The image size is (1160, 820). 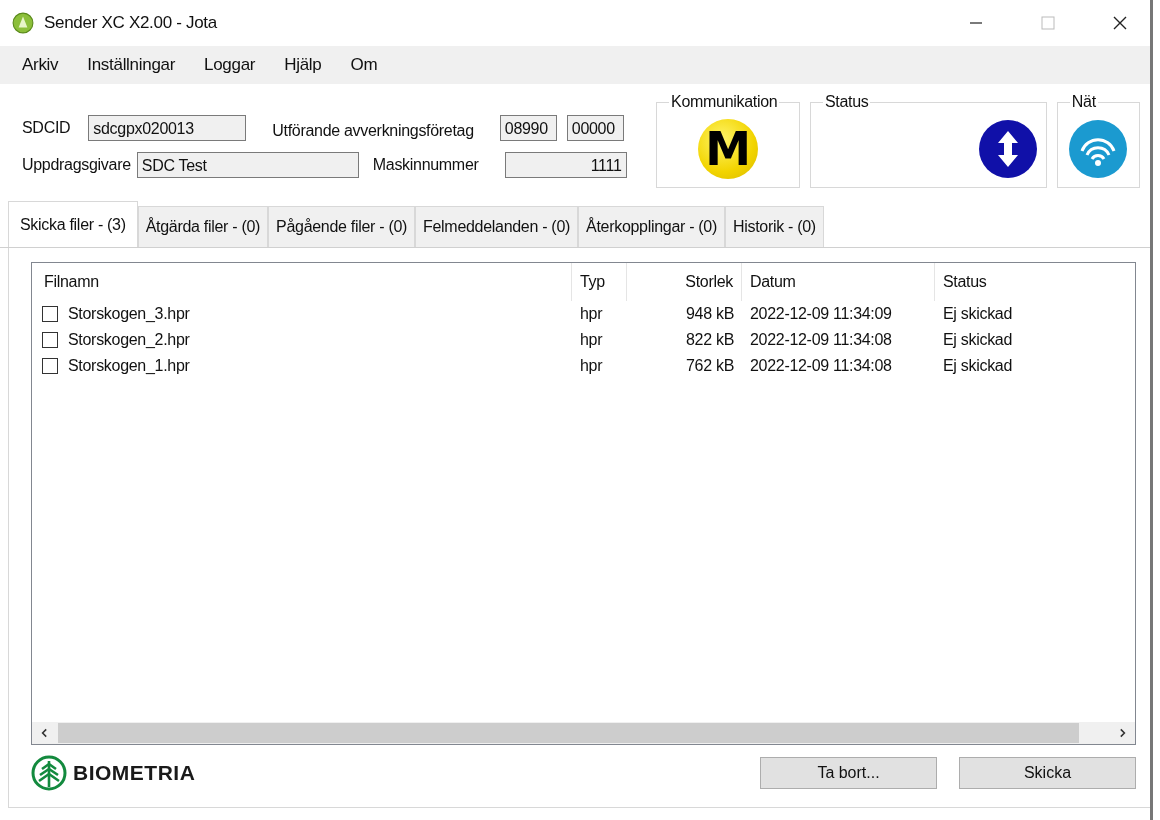 What do you see at coordinates (684, 282) in the screenshot?
I see `column-header: Storlek` at bounding box center [684, 282].